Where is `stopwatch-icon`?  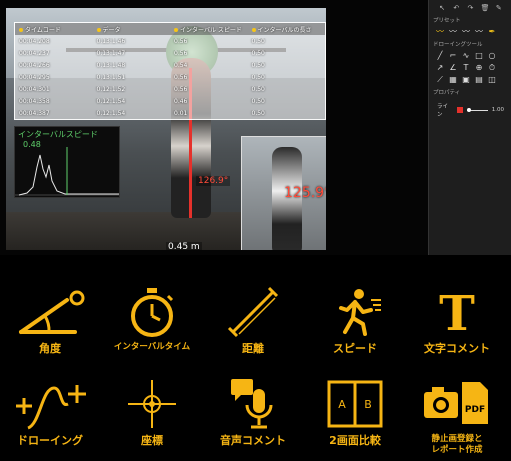 stopwatch-icon is located at coordinates (152, 312).